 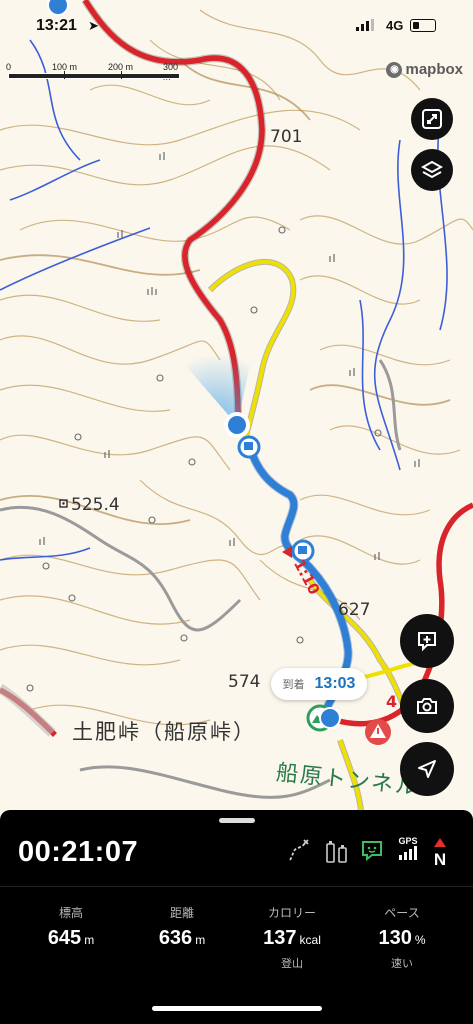 What do you see at coordinates (291, 913) in the screenshot?
I see `stat-label: カロリー` at bounding box center [291, 913].